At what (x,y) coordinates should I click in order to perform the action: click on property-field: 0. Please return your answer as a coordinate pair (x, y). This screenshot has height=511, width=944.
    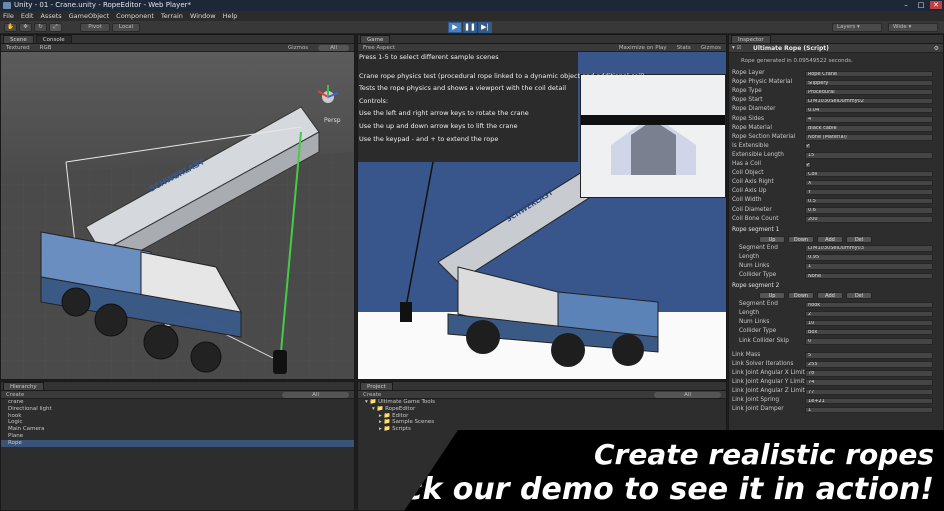
    Looking at the image, I should click on (869, 341).